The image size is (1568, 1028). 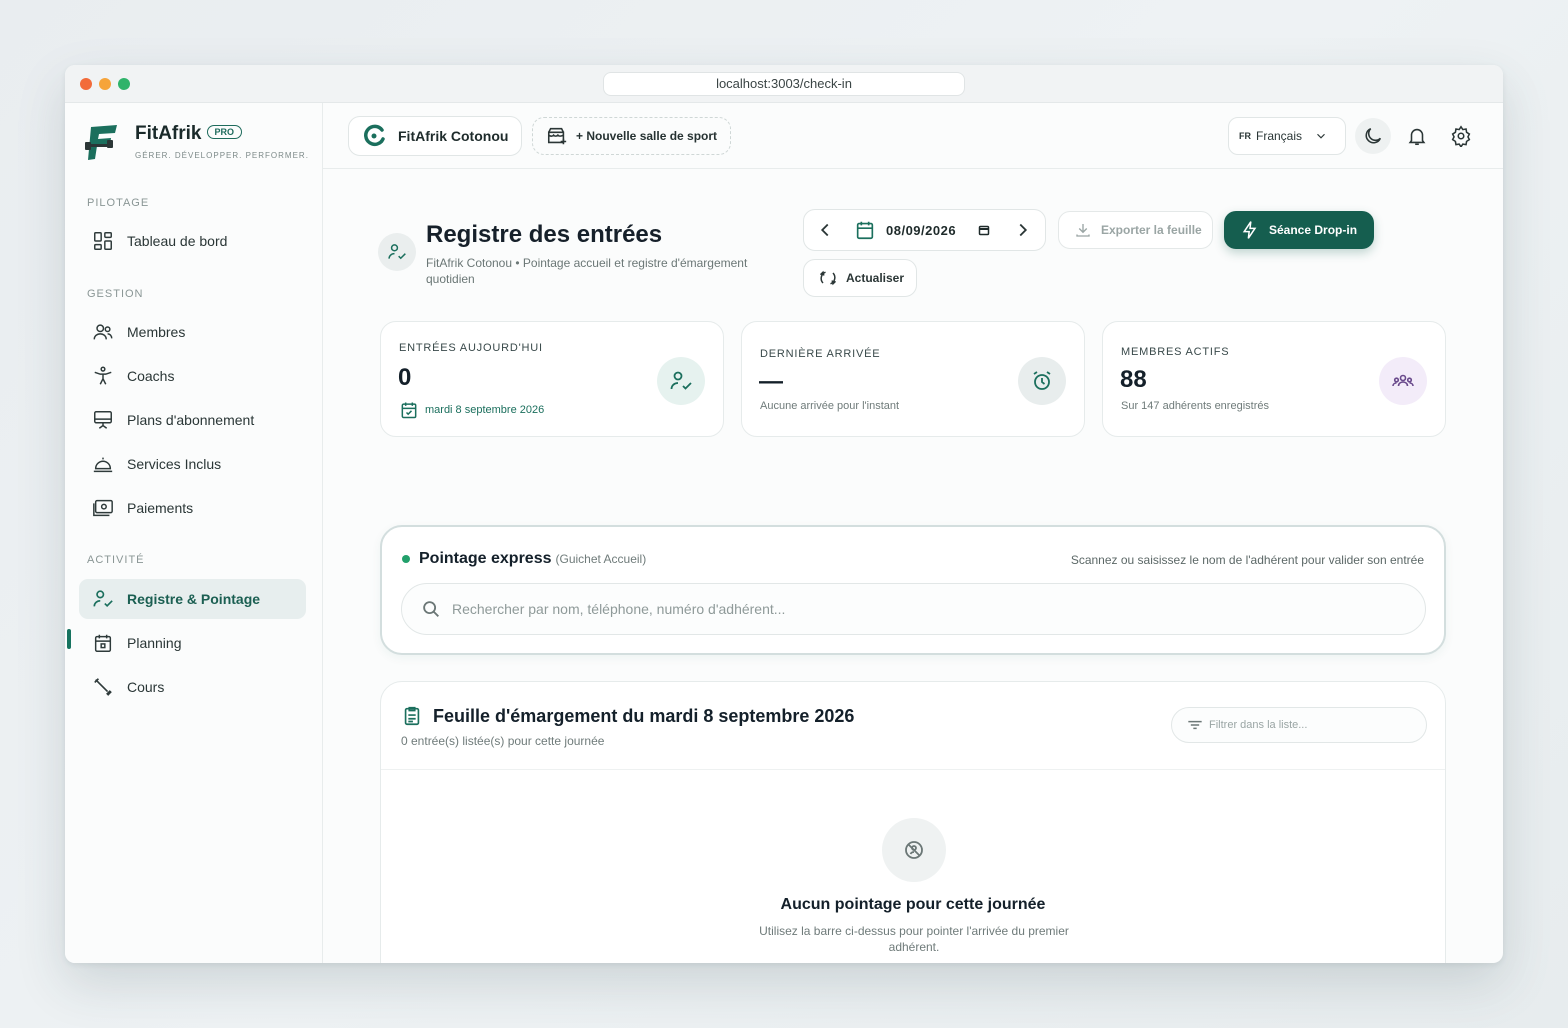 I want to click on language-selector: FR Français, so click(x=1287, y=136).